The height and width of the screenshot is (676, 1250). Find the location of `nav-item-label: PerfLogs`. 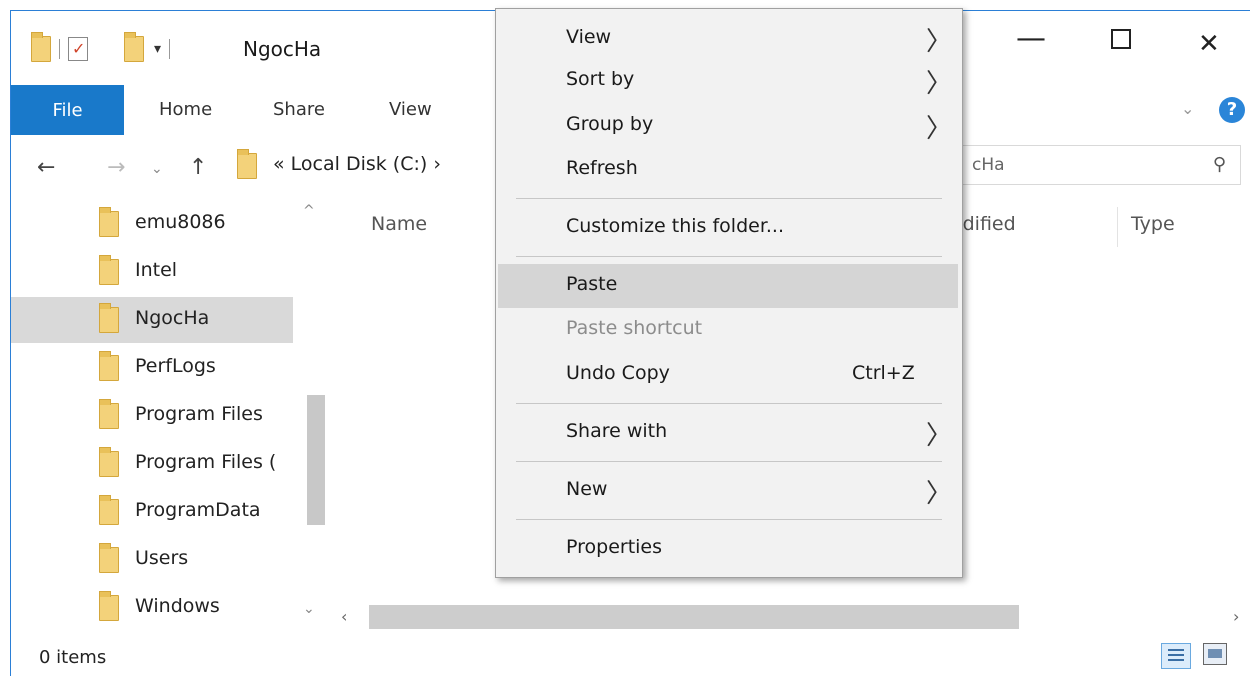

nav-item-label: PerfLogs is located at coordinates (175, 366).